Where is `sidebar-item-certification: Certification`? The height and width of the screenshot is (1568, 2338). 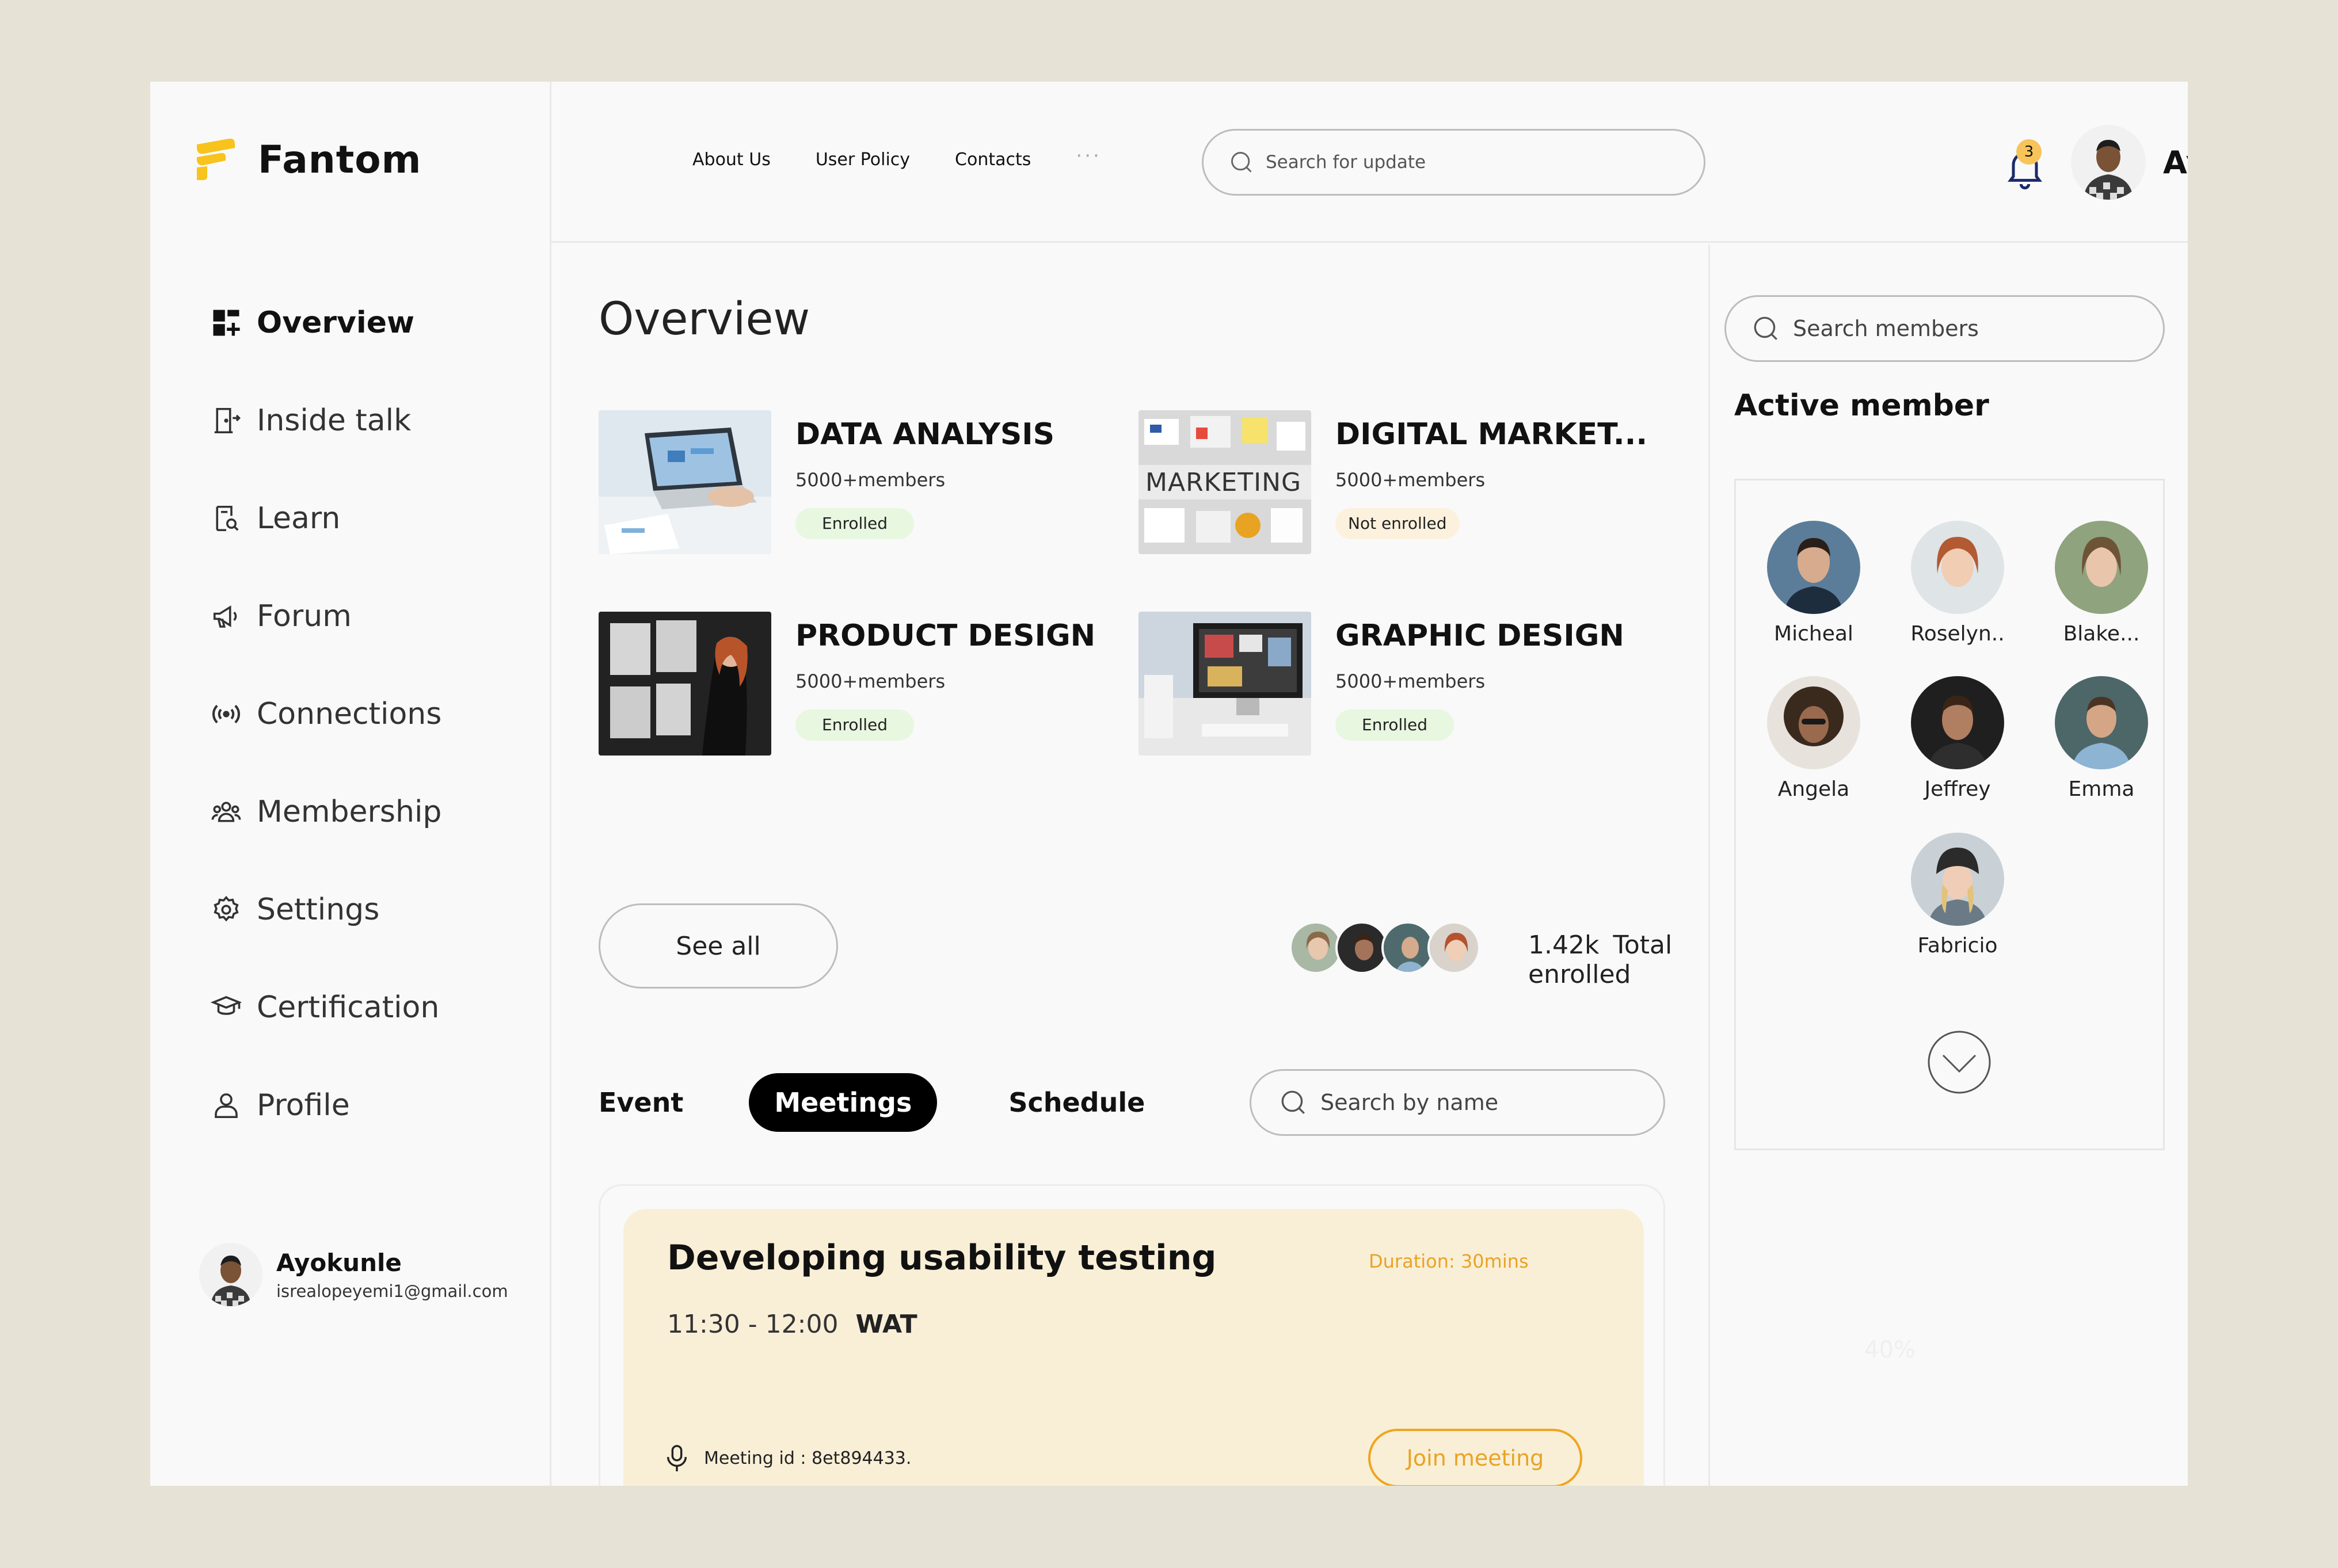 sidebar-item-certification: Certification is located at coordinates (372, 1039).